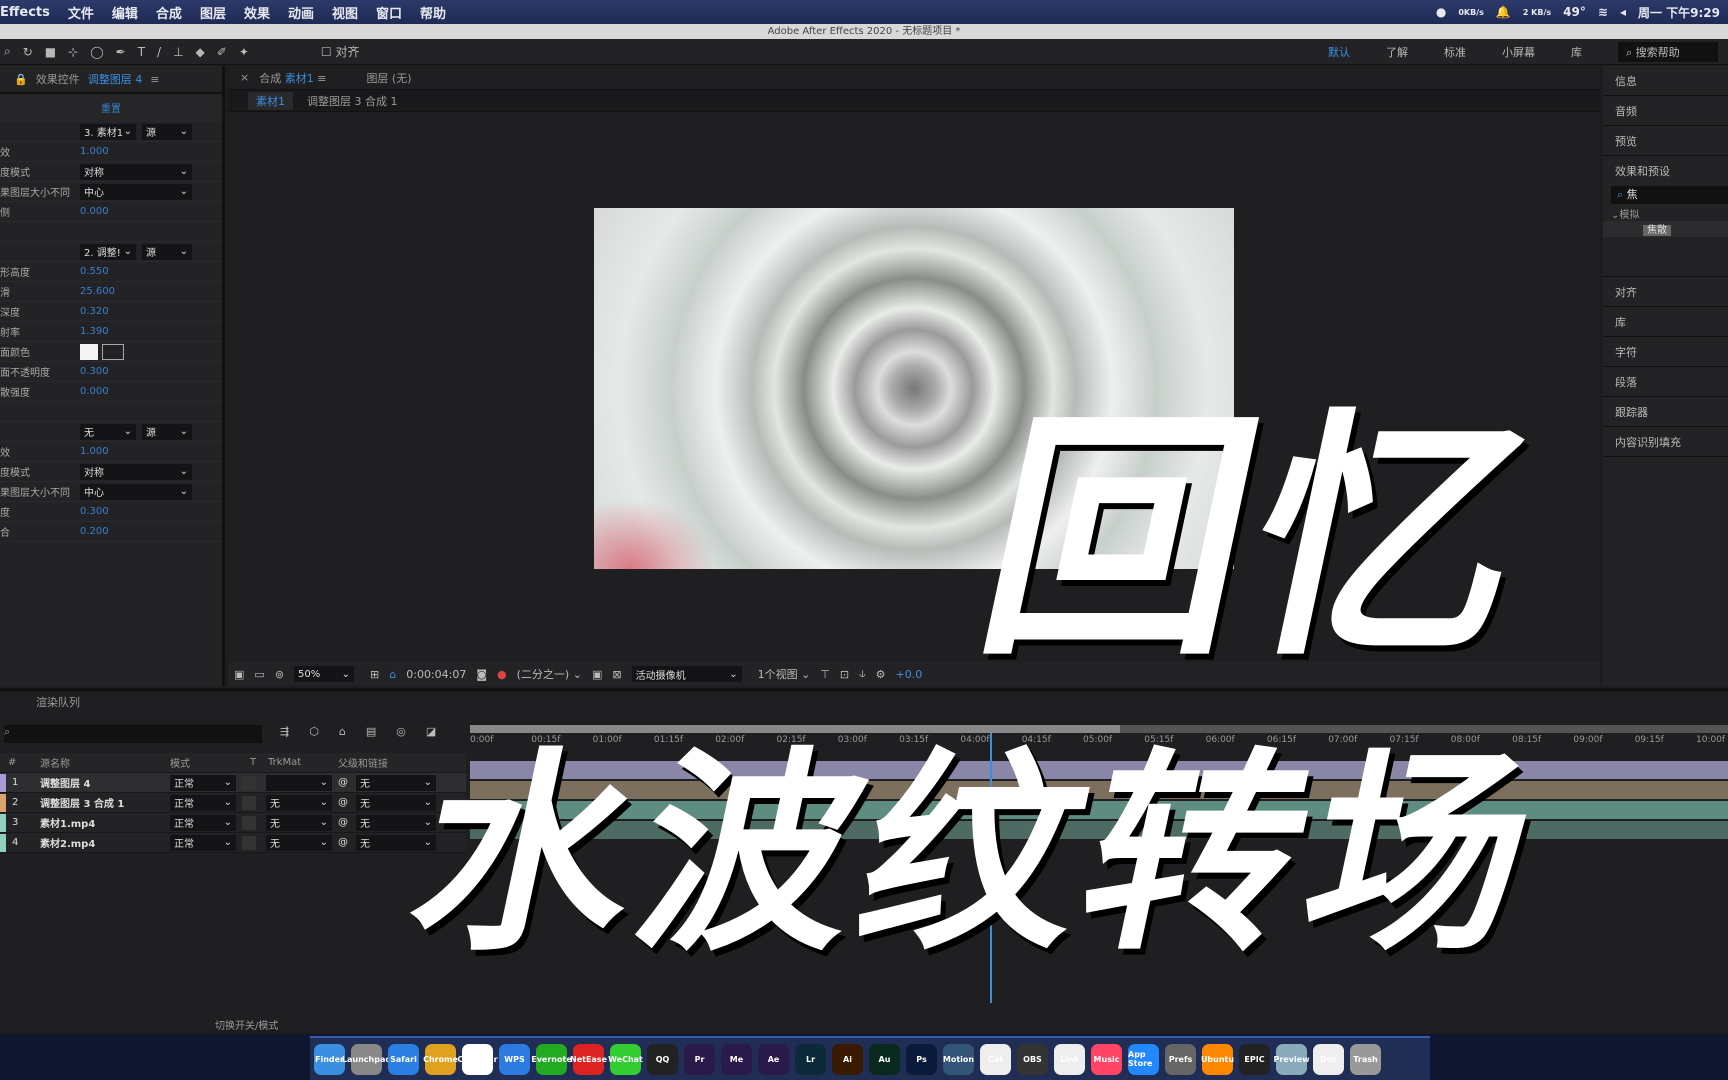 The width and height of the screenshot is (1728, 1080). I want to click on menu-window: 窗口, so click(389, 12).